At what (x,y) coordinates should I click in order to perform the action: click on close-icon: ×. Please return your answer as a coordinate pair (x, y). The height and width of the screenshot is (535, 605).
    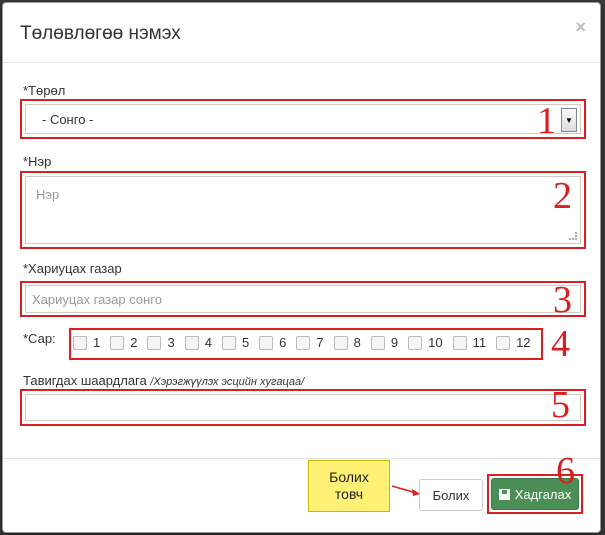
    Looking at the image, I should click on (580, 27).